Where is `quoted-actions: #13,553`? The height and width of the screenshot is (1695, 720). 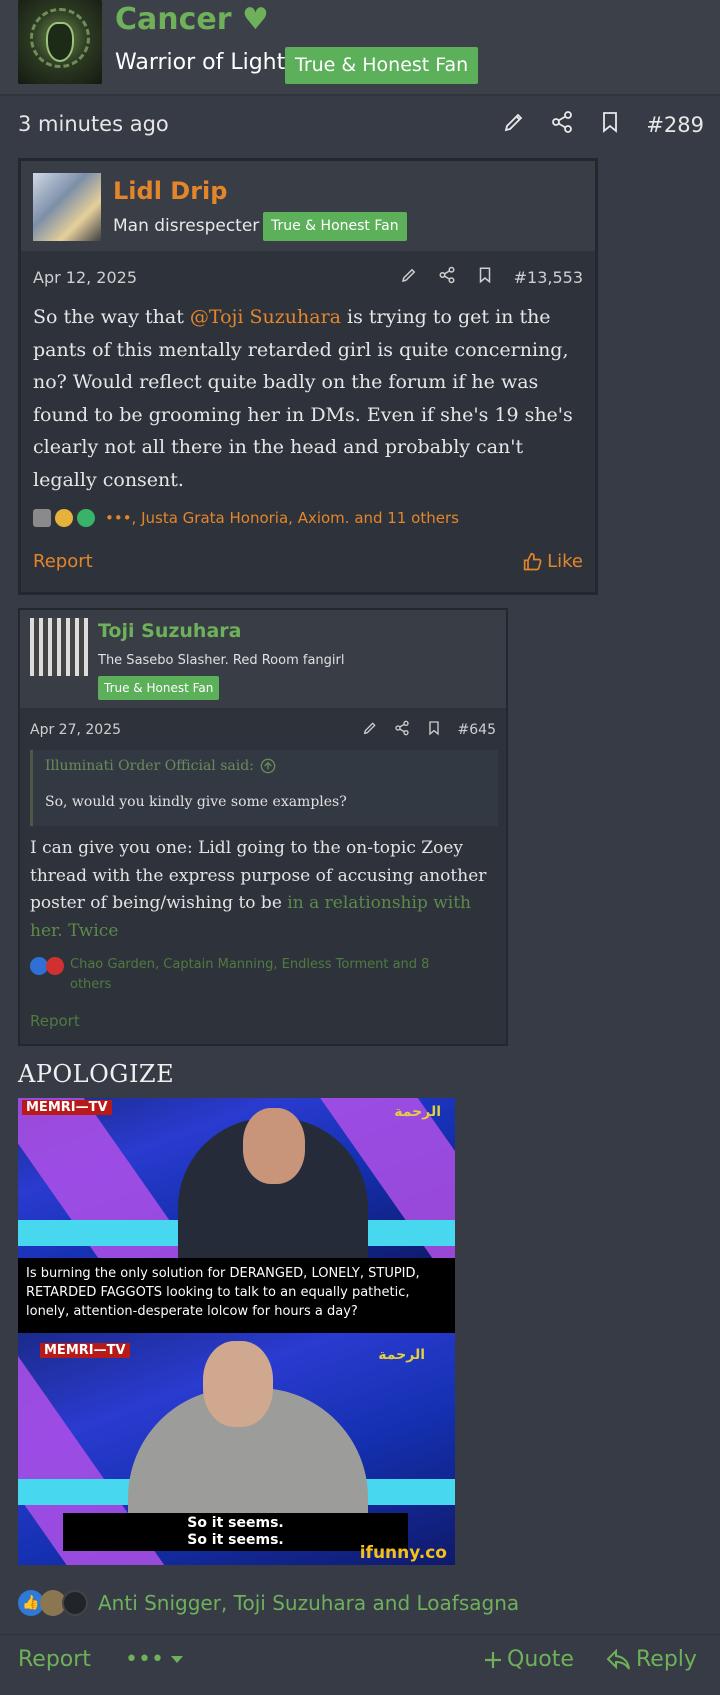
quoted-actions: #13,553 is located at coordinates (491, 277).